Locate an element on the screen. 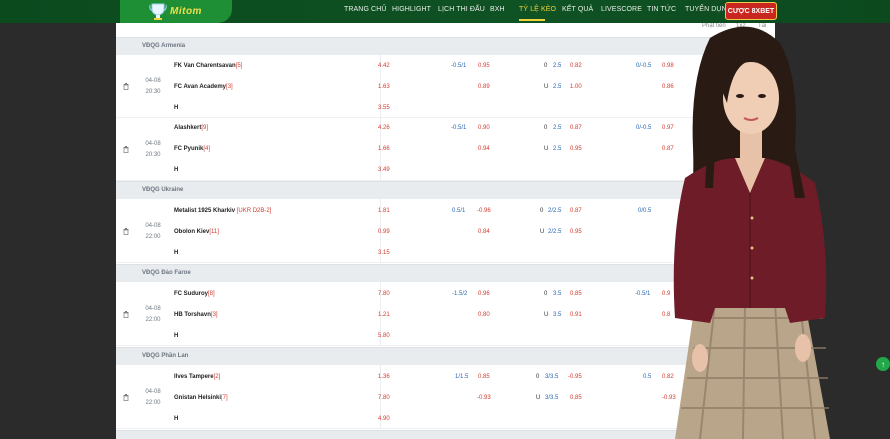 The height and width of the screenshot is (439, 890). handicap-1h-line: 0/-0.5 is located at coordinates (644, 128).